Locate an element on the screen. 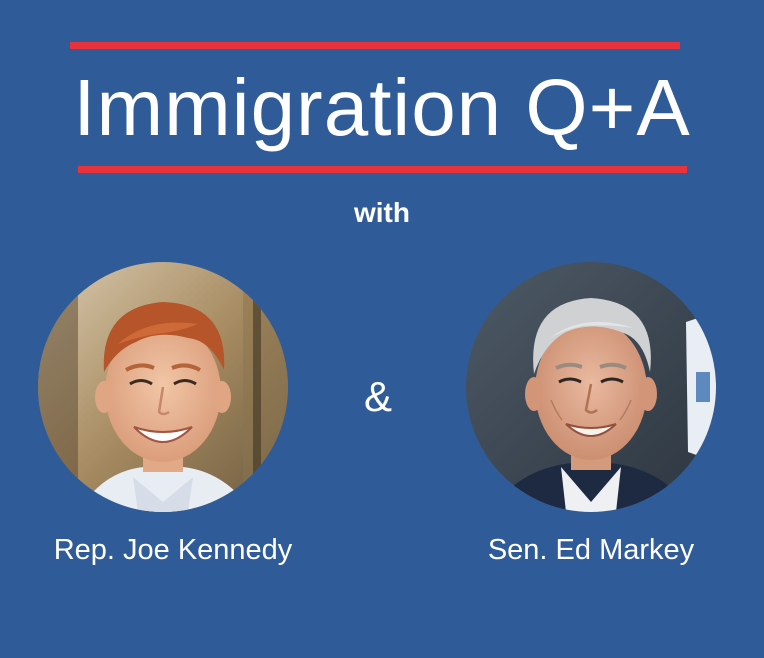 The width and height of the screenshot is (764, 658). bottom-red-rule is located at coordinates (382, 169).